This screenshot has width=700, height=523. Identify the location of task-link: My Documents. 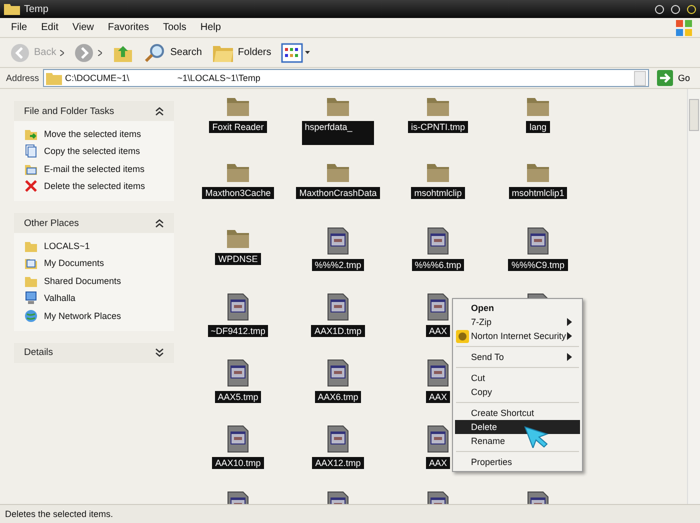
(74, 263).